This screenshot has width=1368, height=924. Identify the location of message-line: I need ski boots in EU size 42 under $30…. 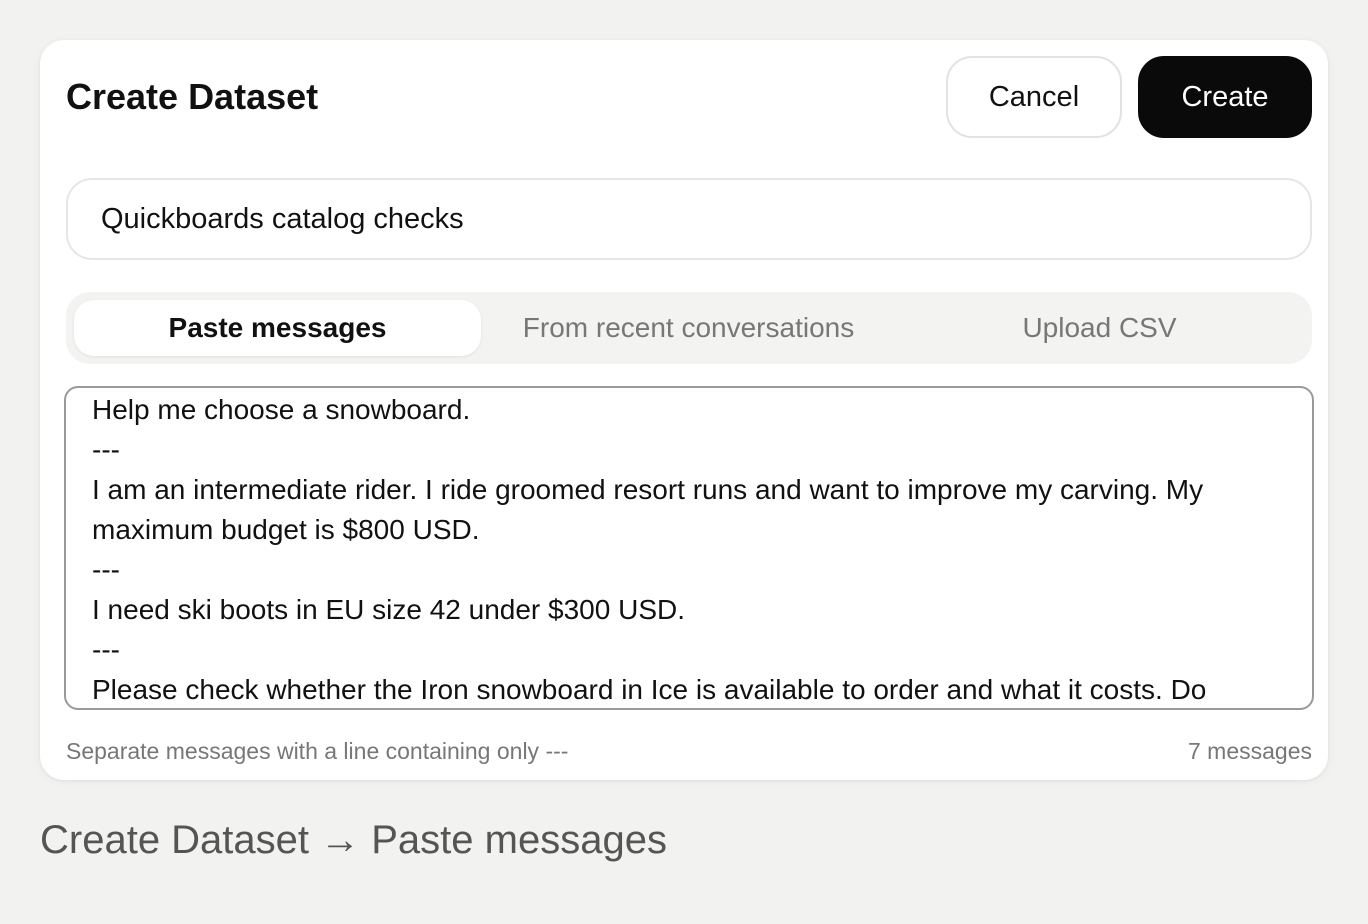
(389, 609).